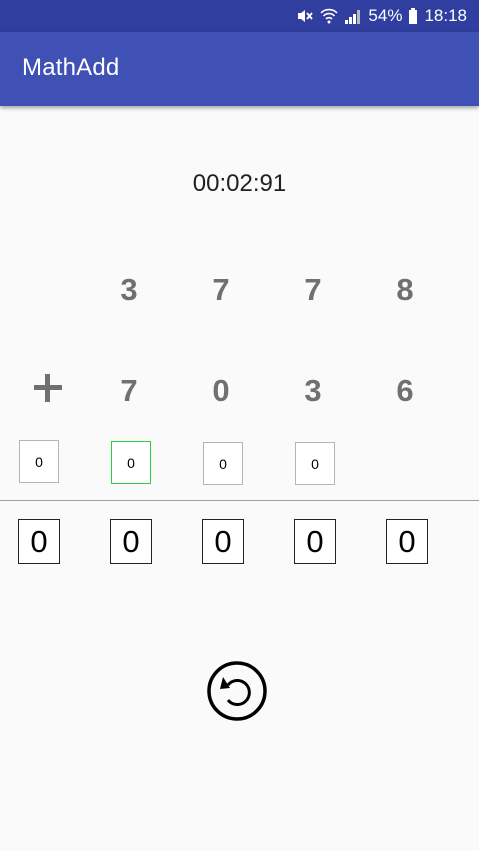 This screenshot has width=479, height=851. What do you see at coordinates (329, 16) in the screenshot?
I see `wifi-icon` at bounding box center [329, 16].